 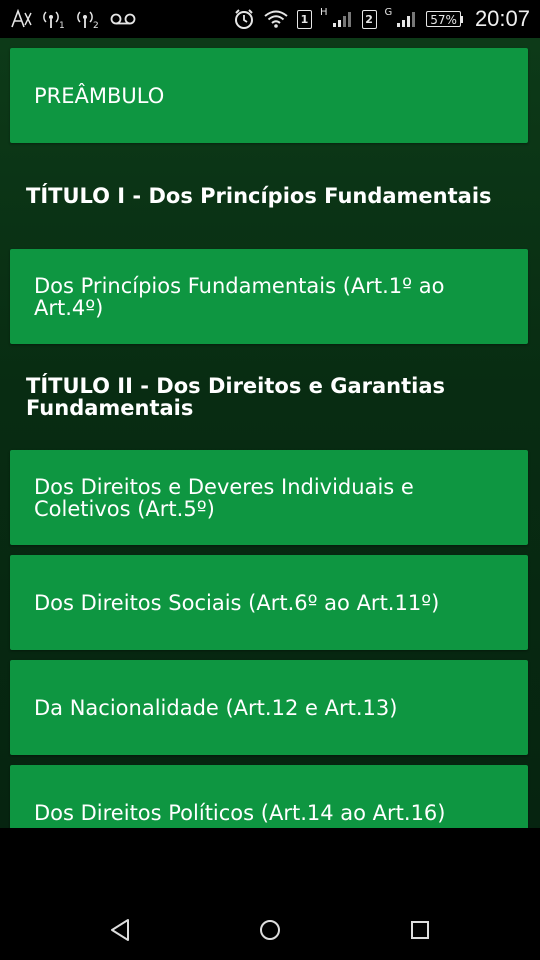 What do you see at coordinates (99, 95) in the screenshot?
I see `item-label: PREÂMBULO` at bounding box center [99, 95].